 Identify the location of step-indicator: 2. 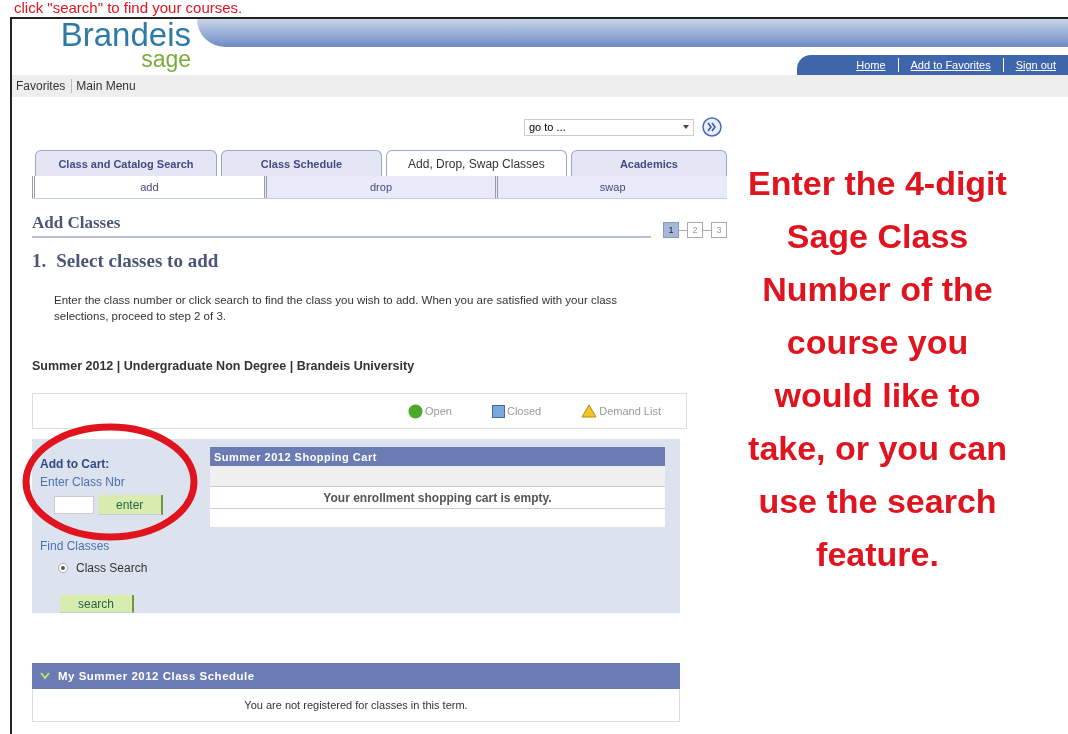
(695, 230).